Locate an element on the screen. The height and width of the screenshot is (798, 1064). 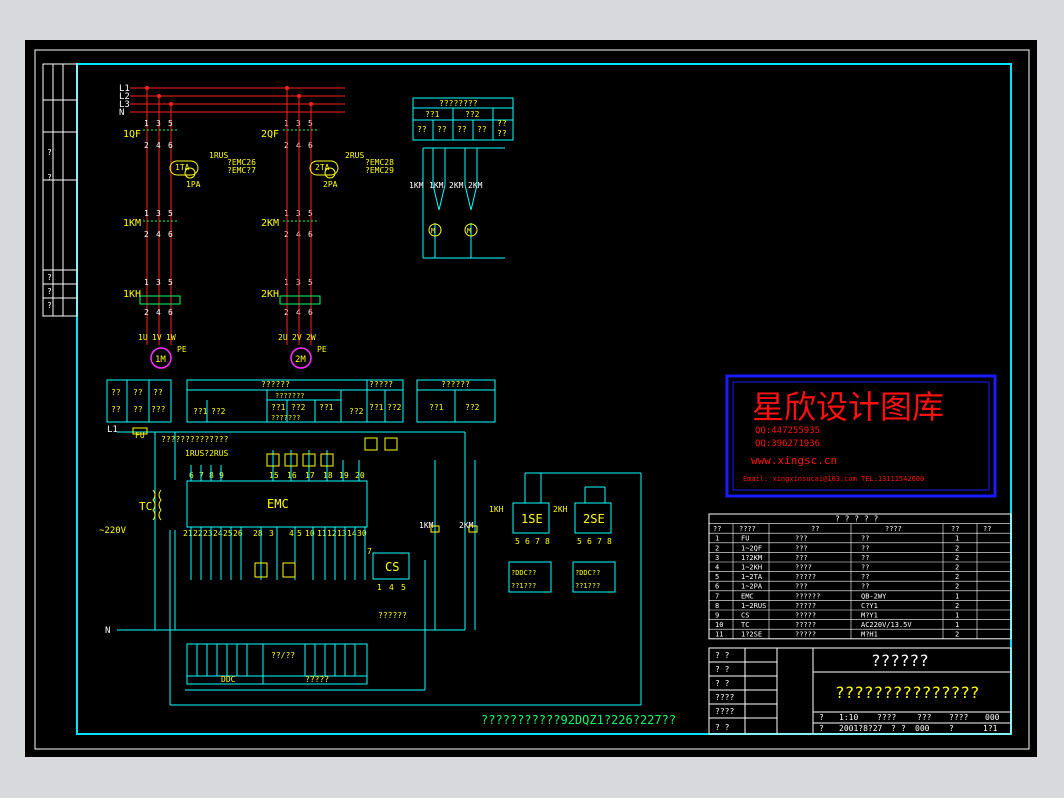
parts-cell: M?H1 is located at coordinates (869, 635).